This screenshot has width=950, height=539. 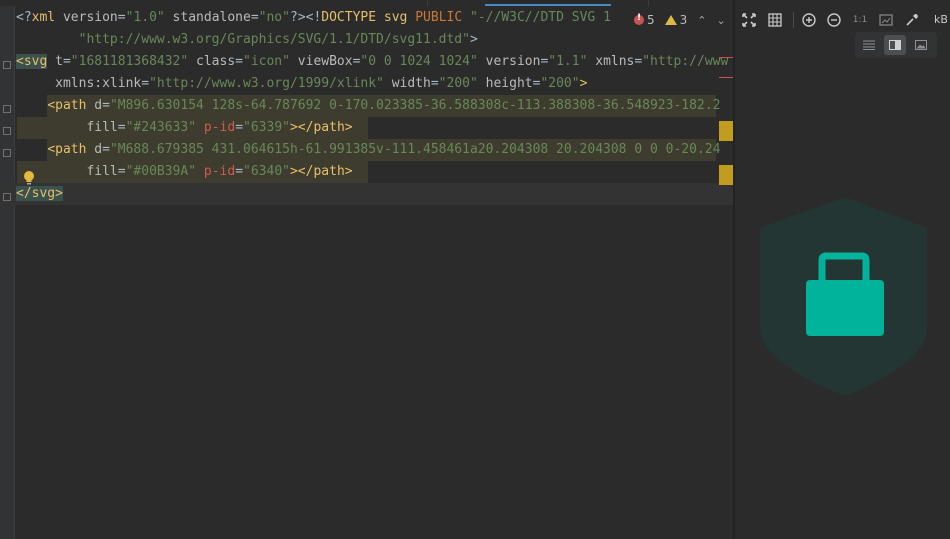 What do you see at coordinates (834, 20) in the screenshot?
I see `zoom-out-icon` at bounding box center [834, 20].